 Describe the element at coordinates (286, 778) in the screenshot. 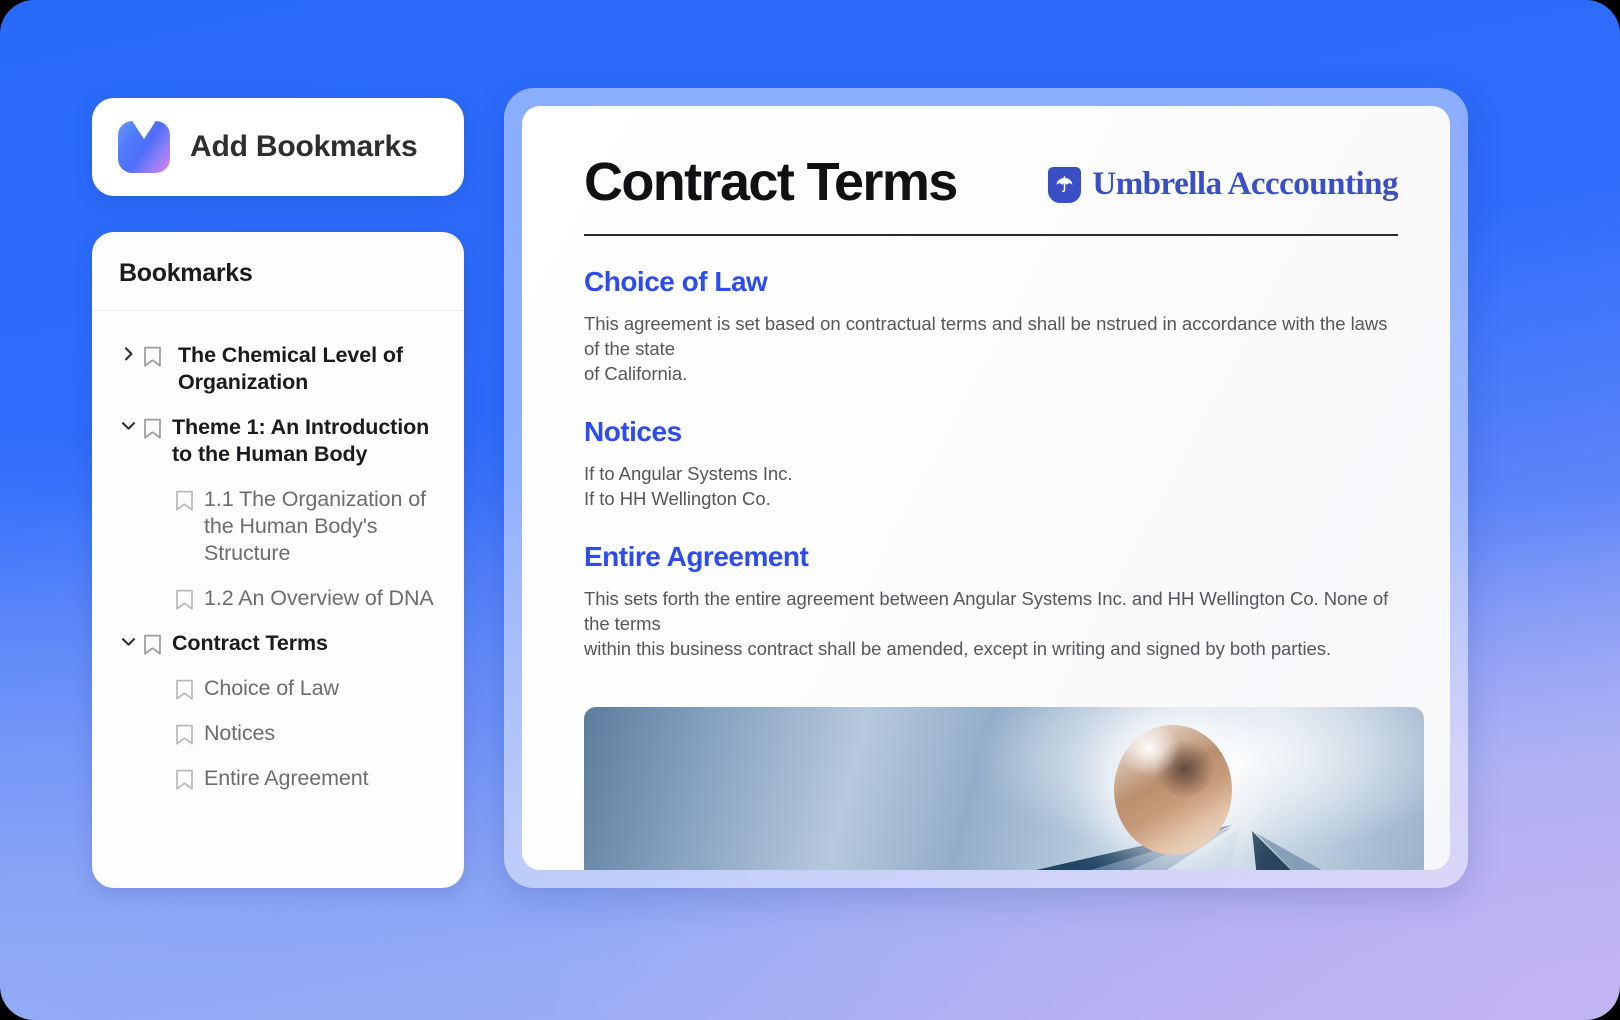

I see `bookmark-item-label: Entire Agreement` at that location.